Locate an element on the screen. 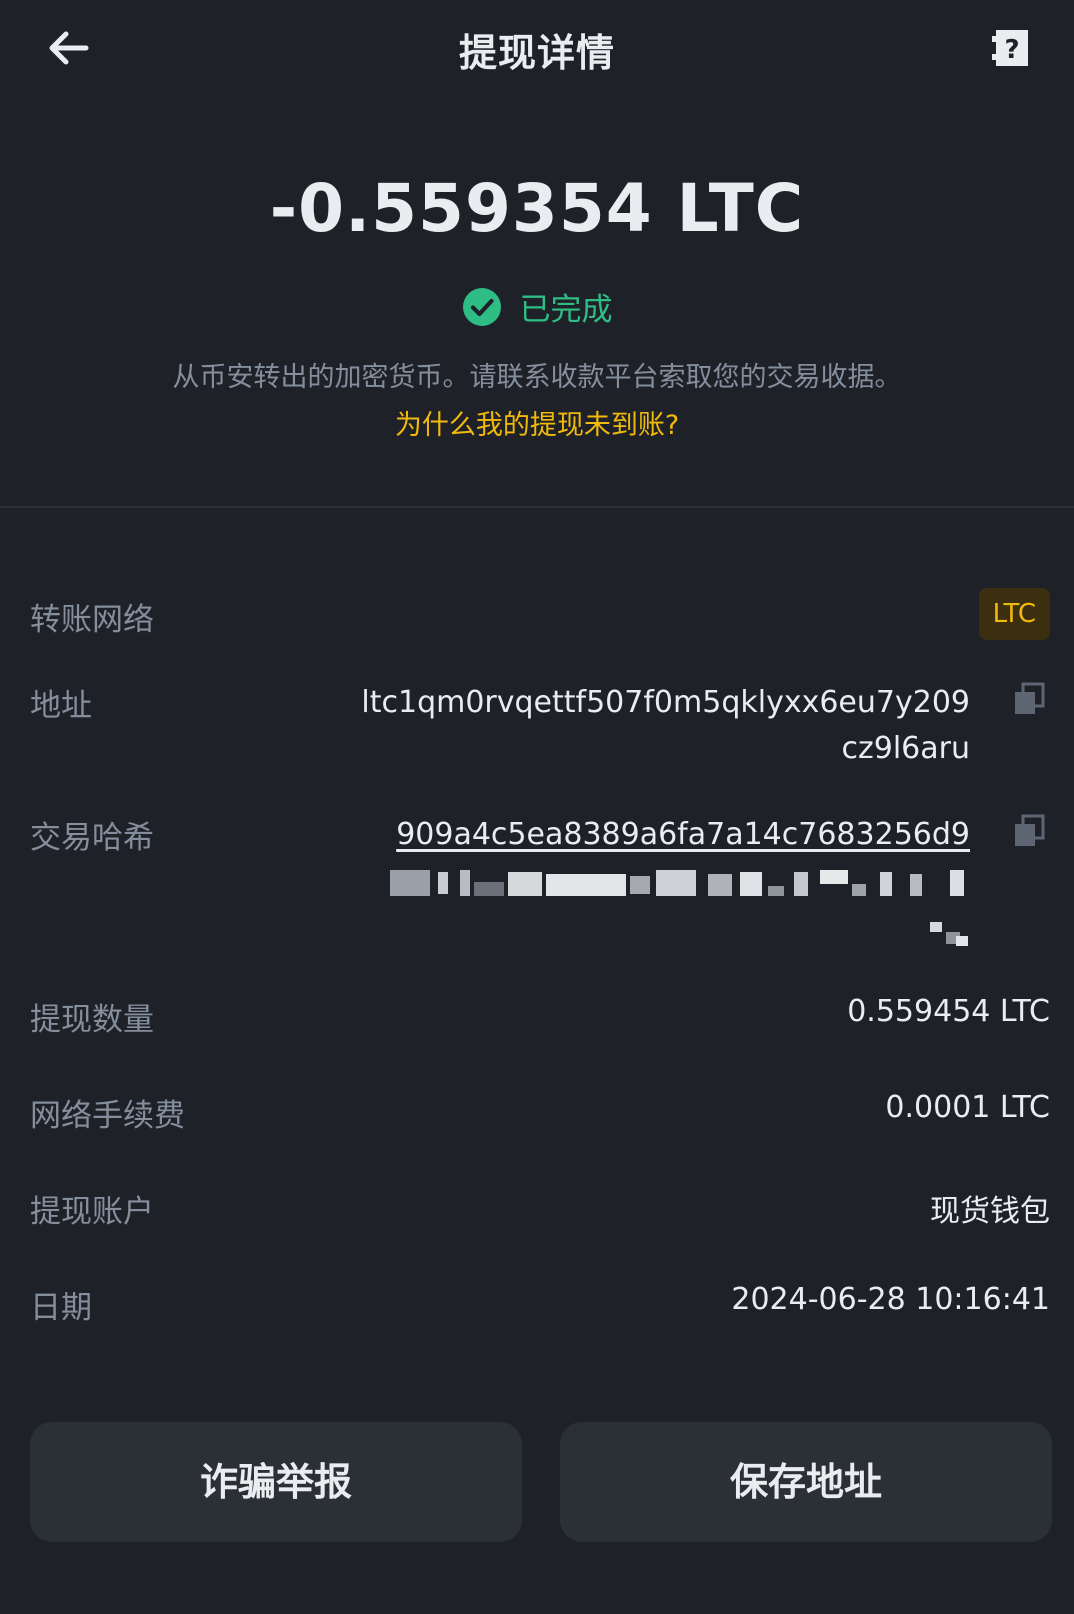  help-button: ? is located at coordinates (1012, 48).